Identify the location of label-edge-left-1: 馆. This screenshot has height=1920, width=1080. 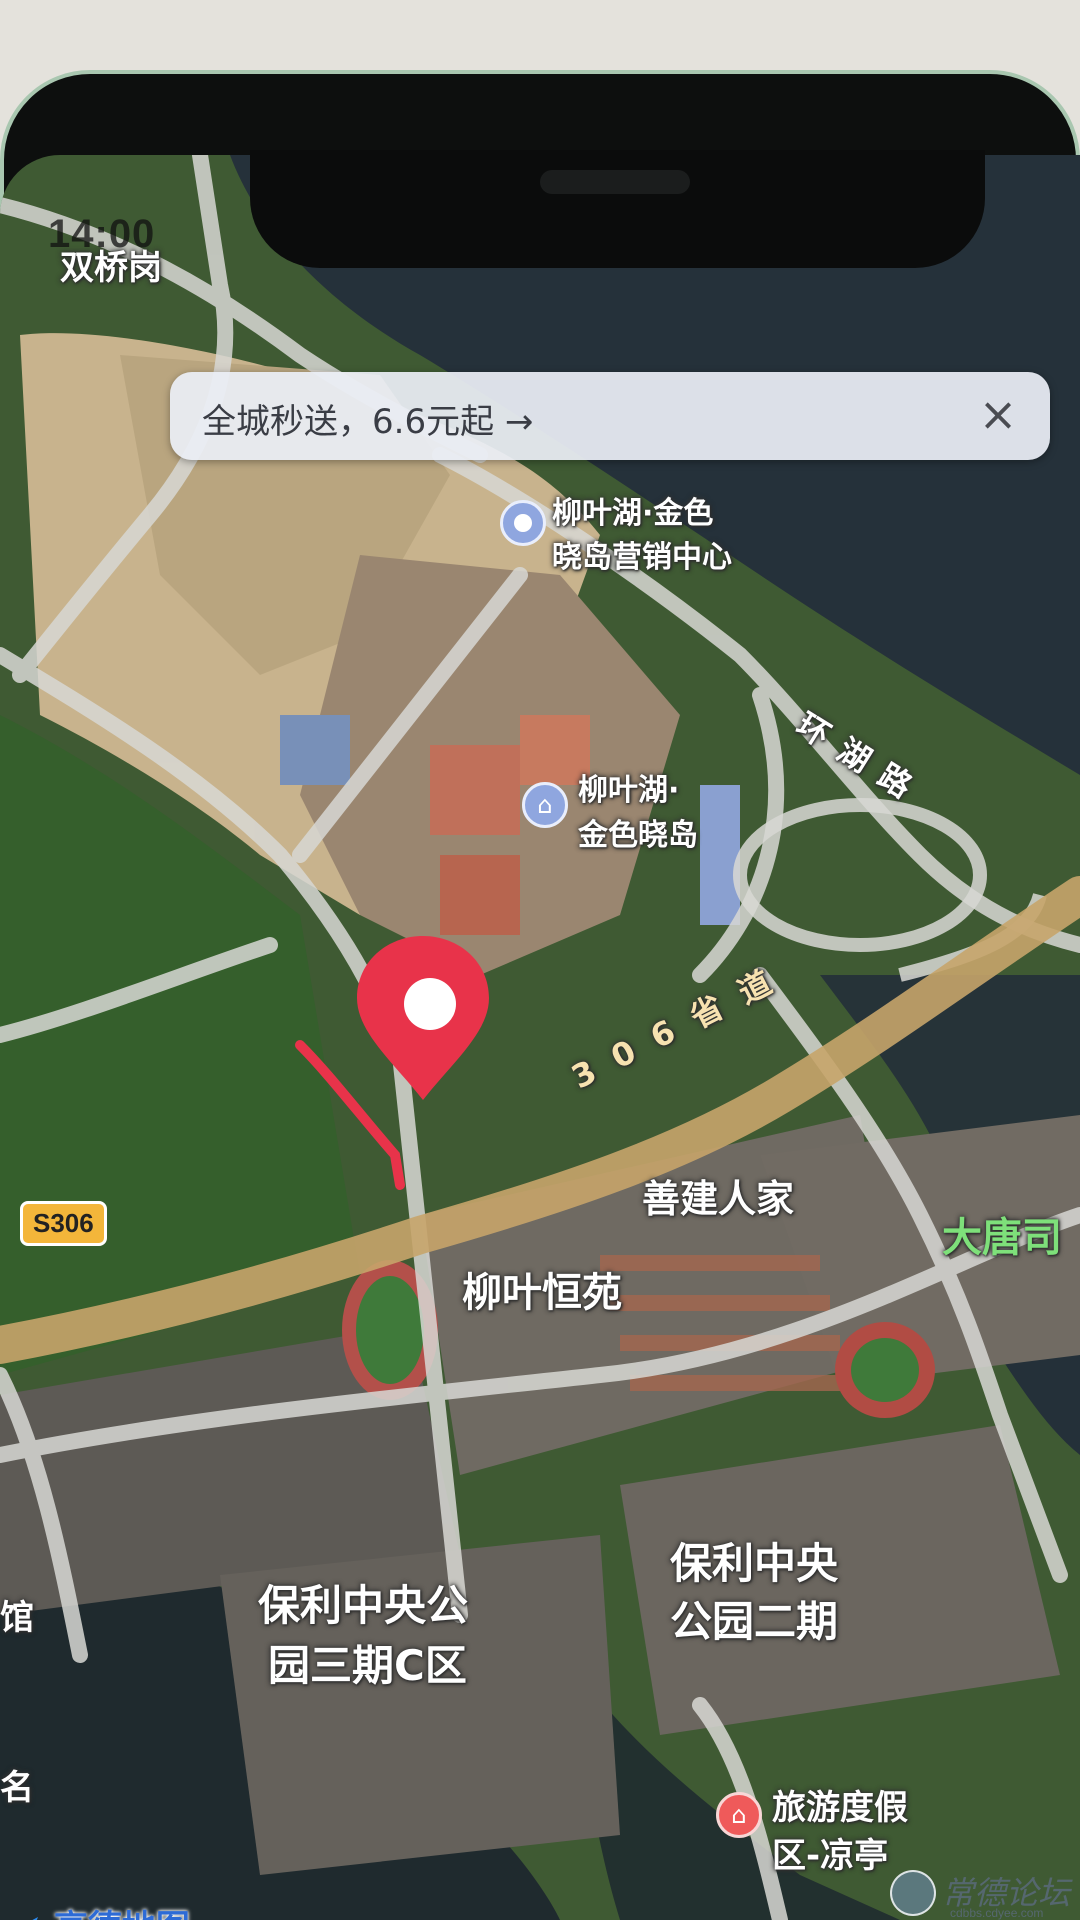
(17, 1614).